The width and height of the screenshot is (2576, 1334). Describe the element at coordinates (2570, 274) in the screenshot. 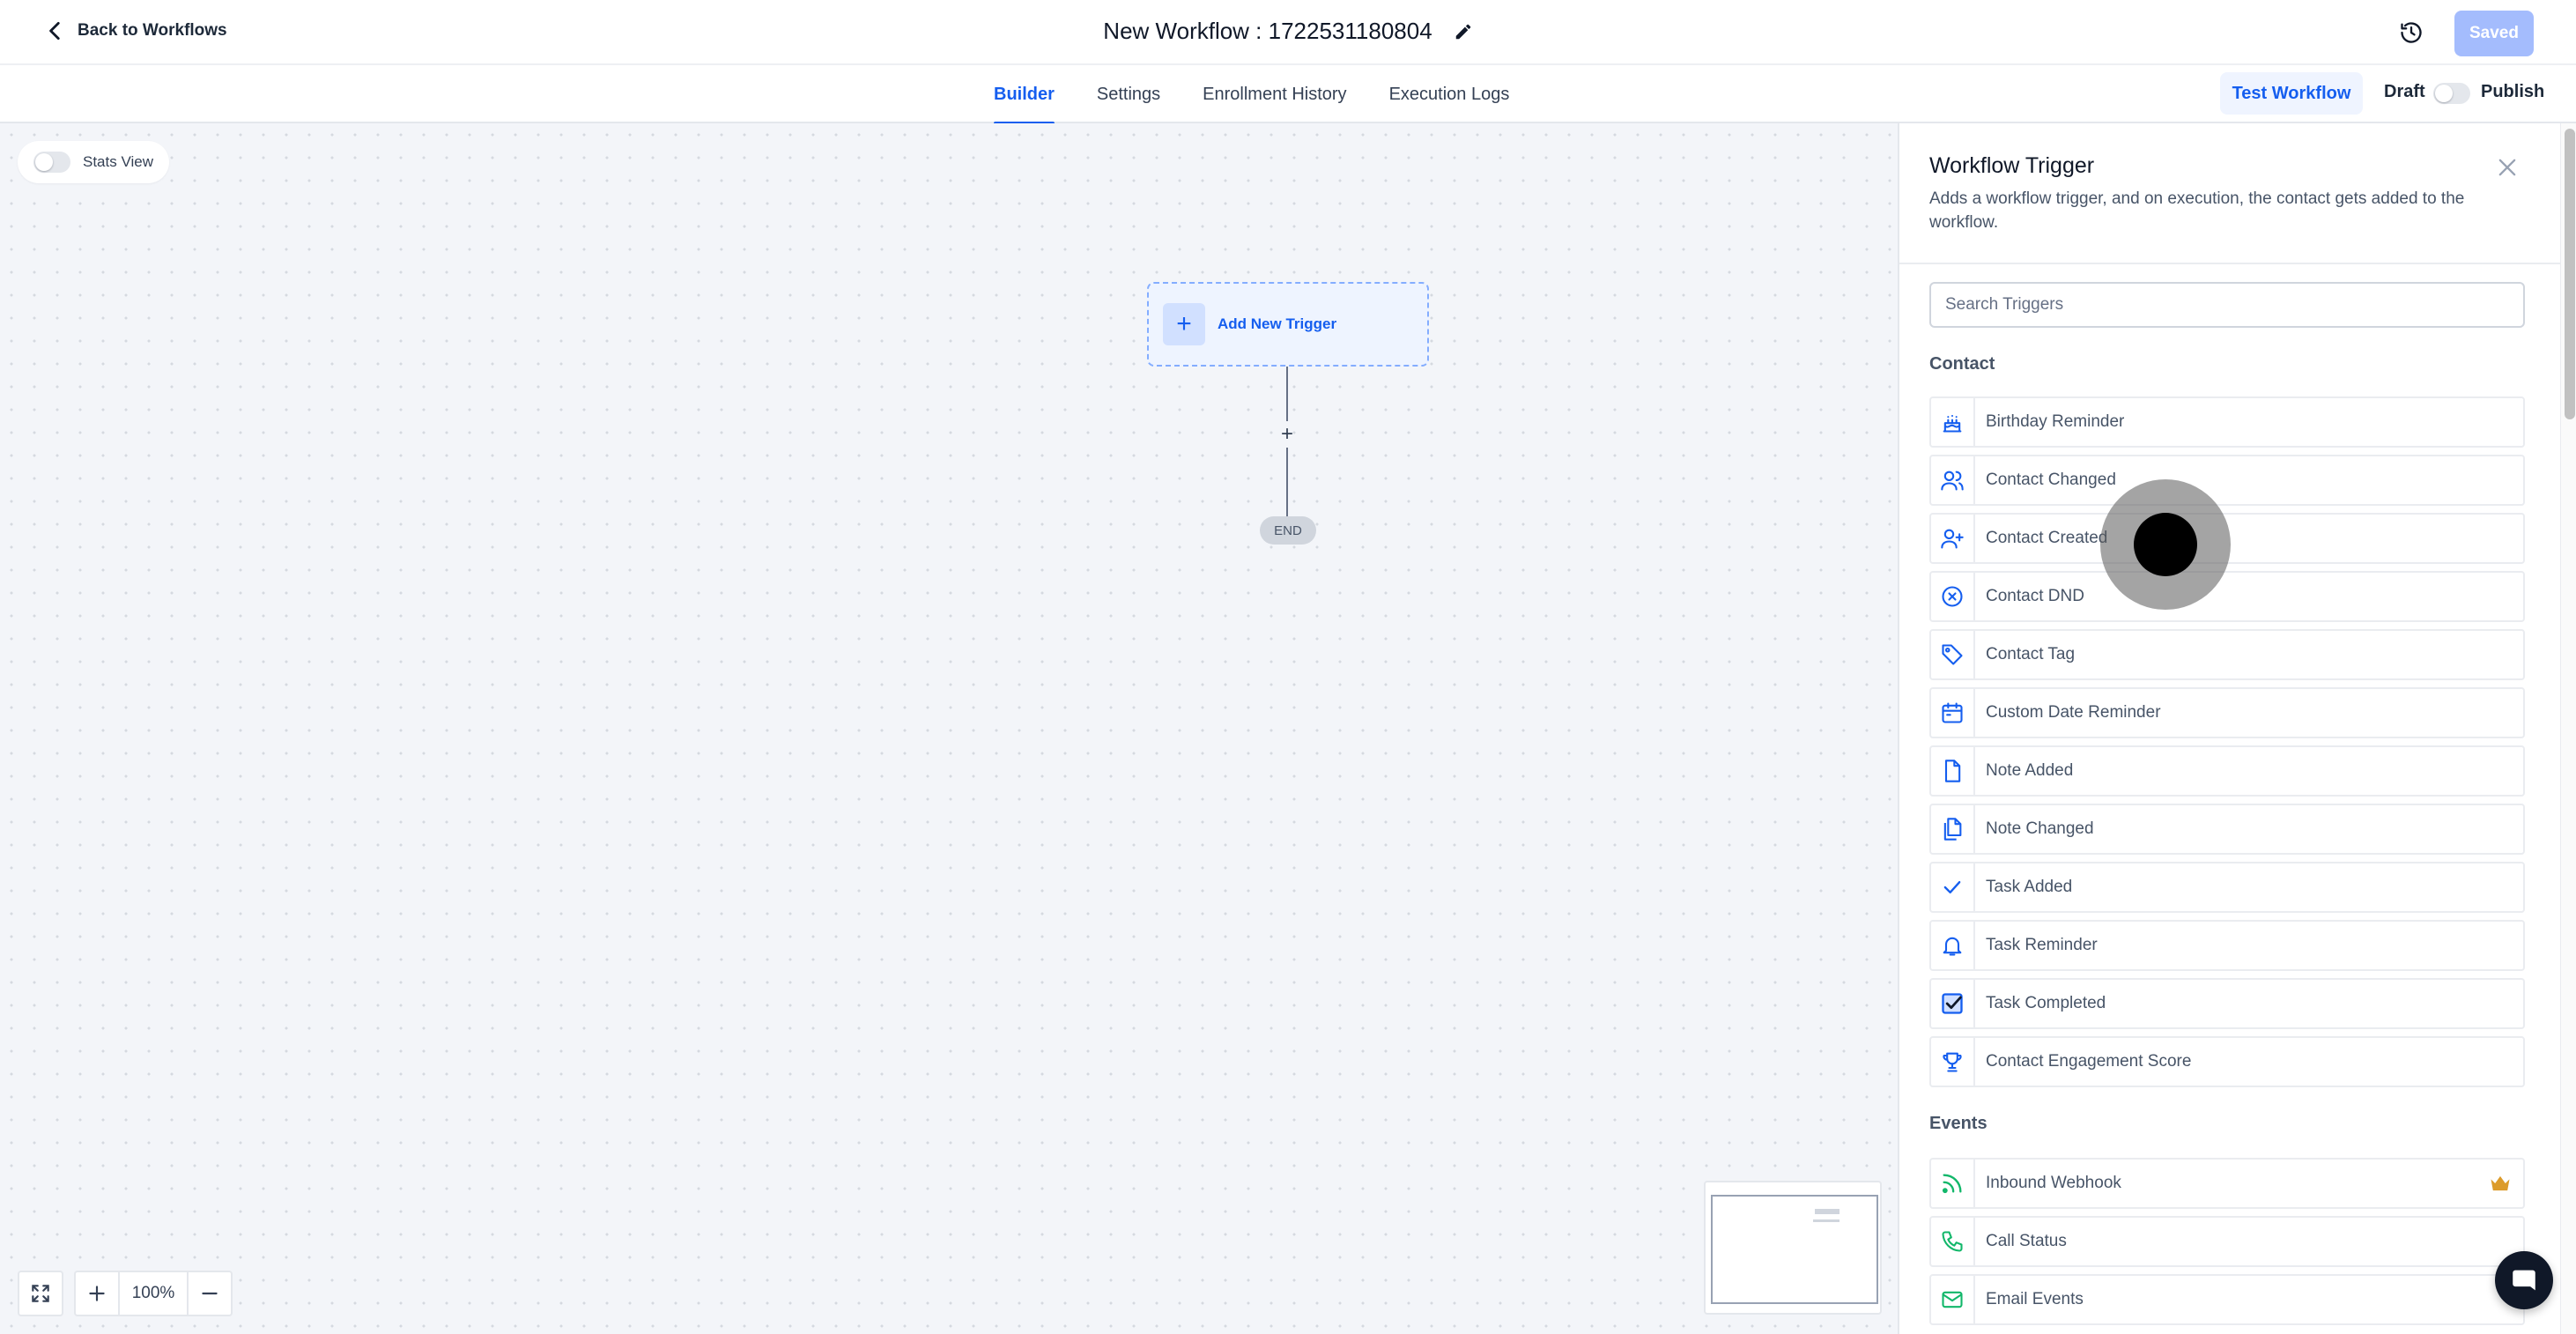

I see `scrollbar-thumb` at that location.